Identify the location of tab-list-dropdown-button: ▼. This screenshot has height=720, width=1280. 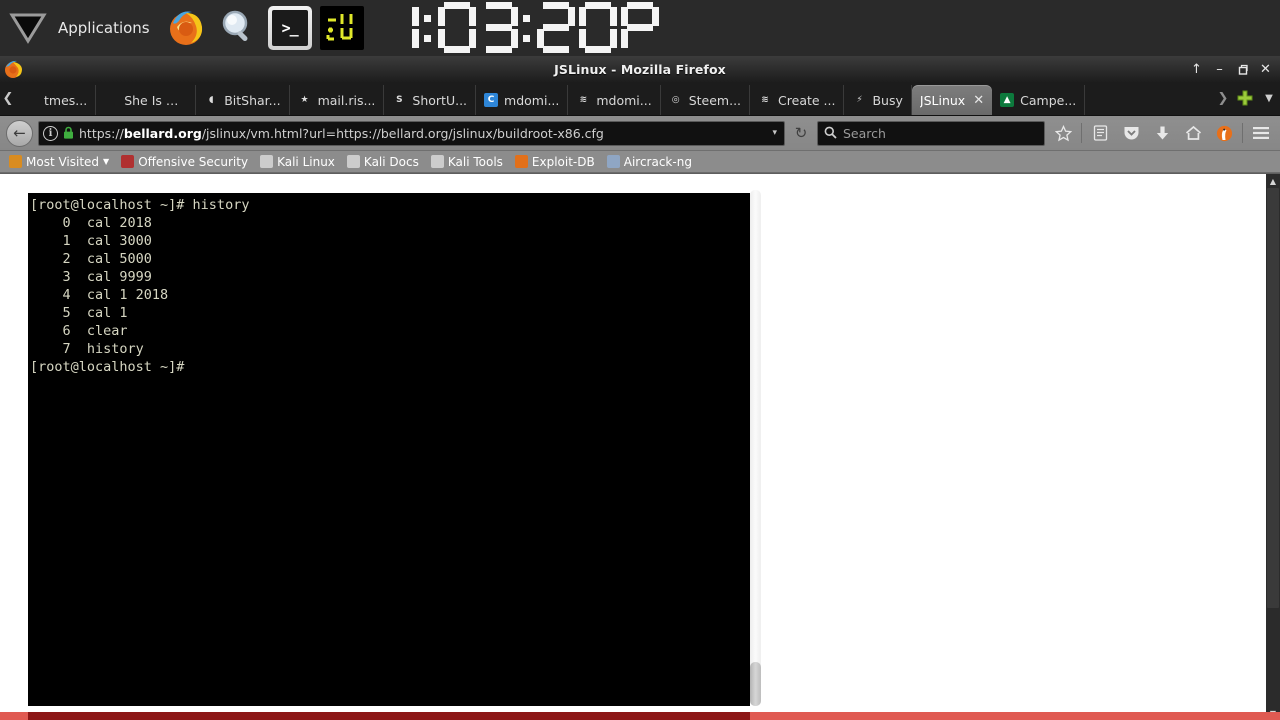
(1269, 98).